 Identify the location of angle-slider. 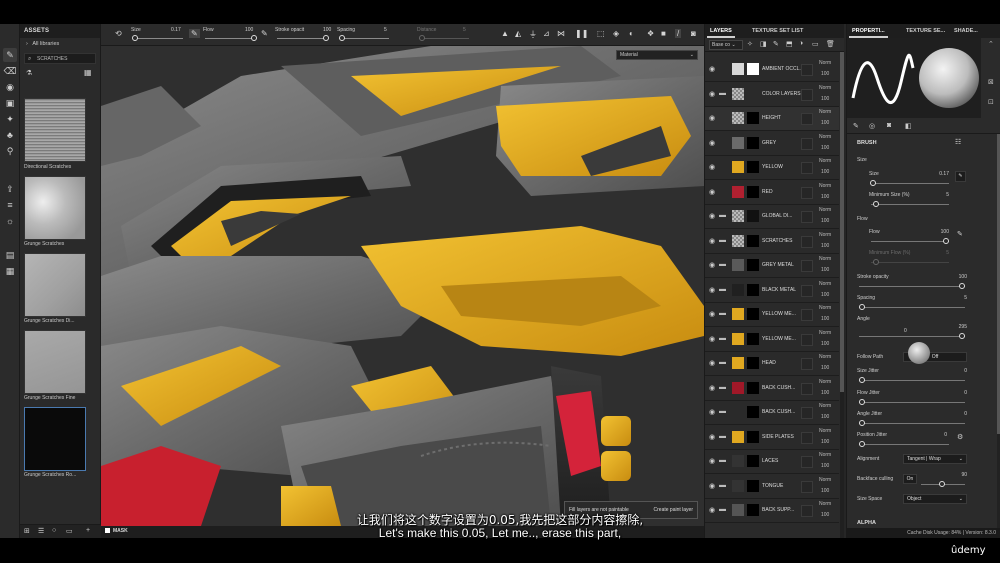
(912, 336).